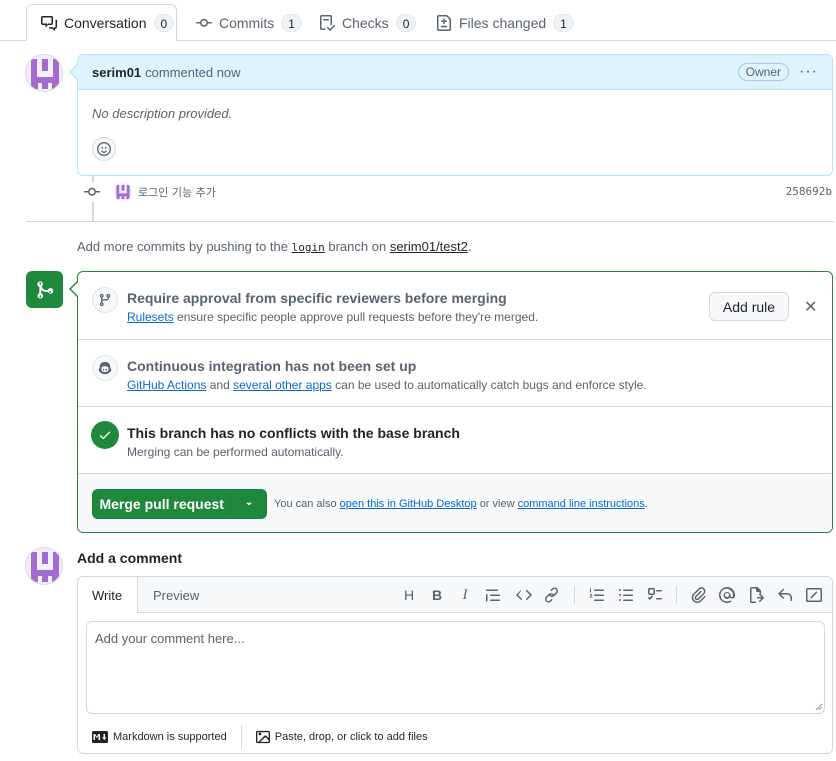 This screenshot has width=836, height=761. I want to click on kebab-menu-icon: ···, so click(808, 72).